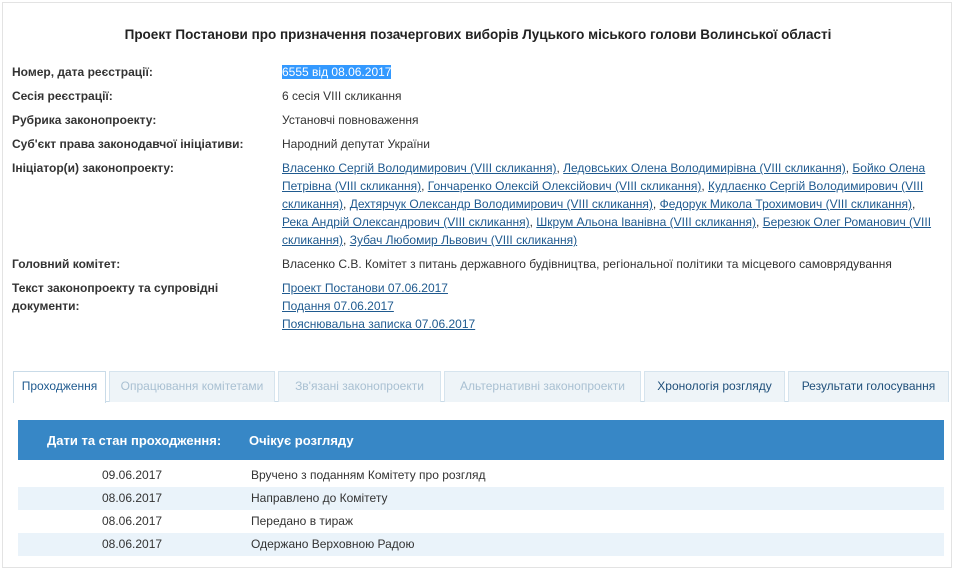  I want to click on rubric-label: Рубрика законопроекту:, so click(84, 120).